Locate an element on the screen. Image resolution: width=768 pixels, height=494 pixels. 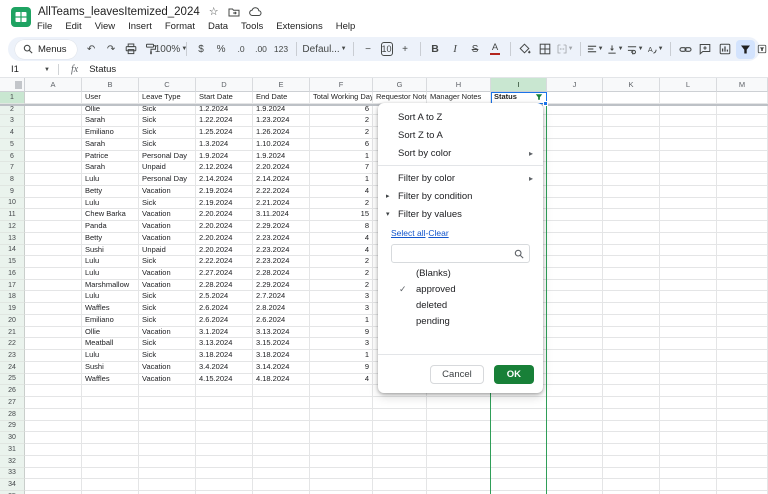
cell-L1 is located at coordinates (688, 98).